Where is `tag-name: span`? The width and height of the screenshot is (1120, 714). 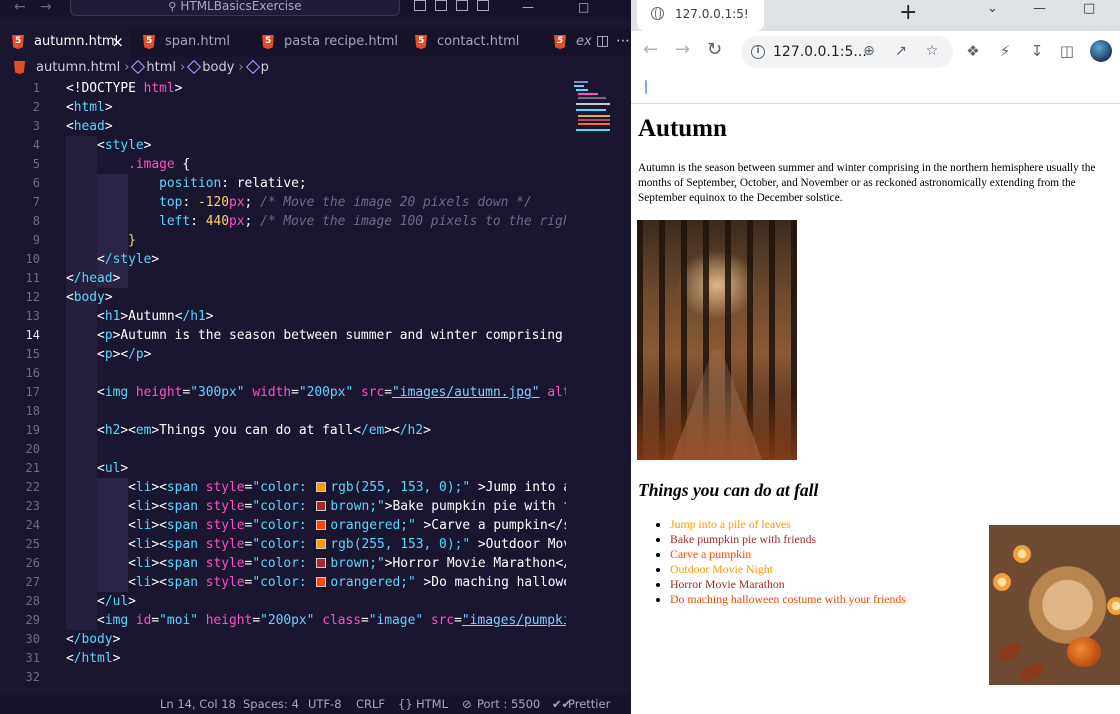 tag-name: span is located at coordinates (182, 544).